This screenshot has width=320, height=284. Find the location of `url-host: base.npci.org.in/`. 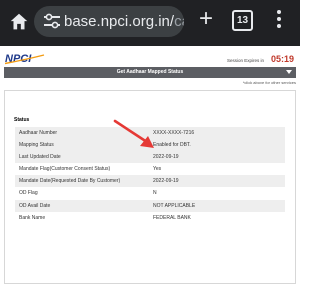

url-host: base.npci.org.in/ is located at coordinates (119, 21).